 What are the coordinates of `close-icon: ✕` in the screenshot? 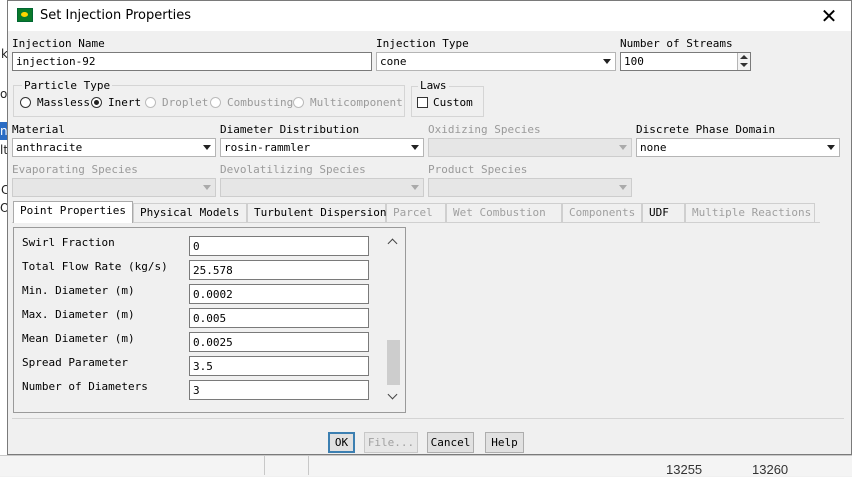 It's located at (829, 16).